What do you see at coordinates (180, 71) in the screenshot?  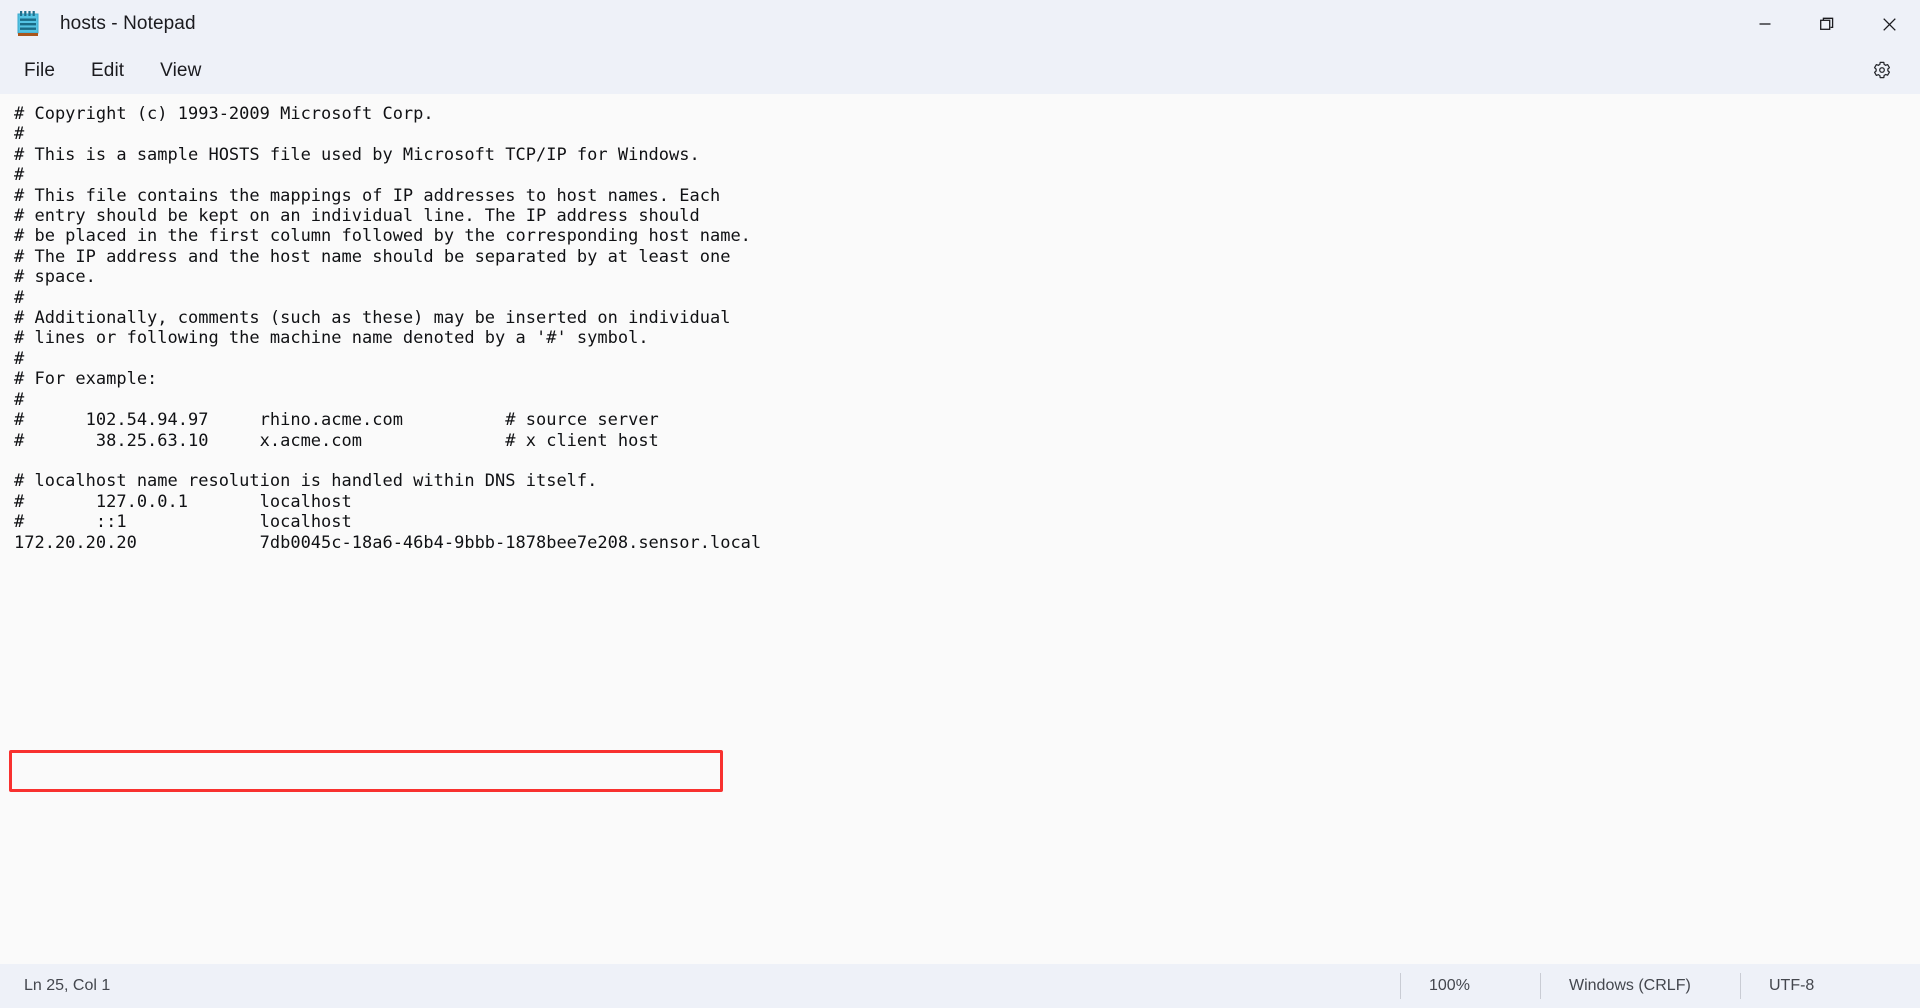 I see `menu-item-view: View` at bounding box center [180, 71].